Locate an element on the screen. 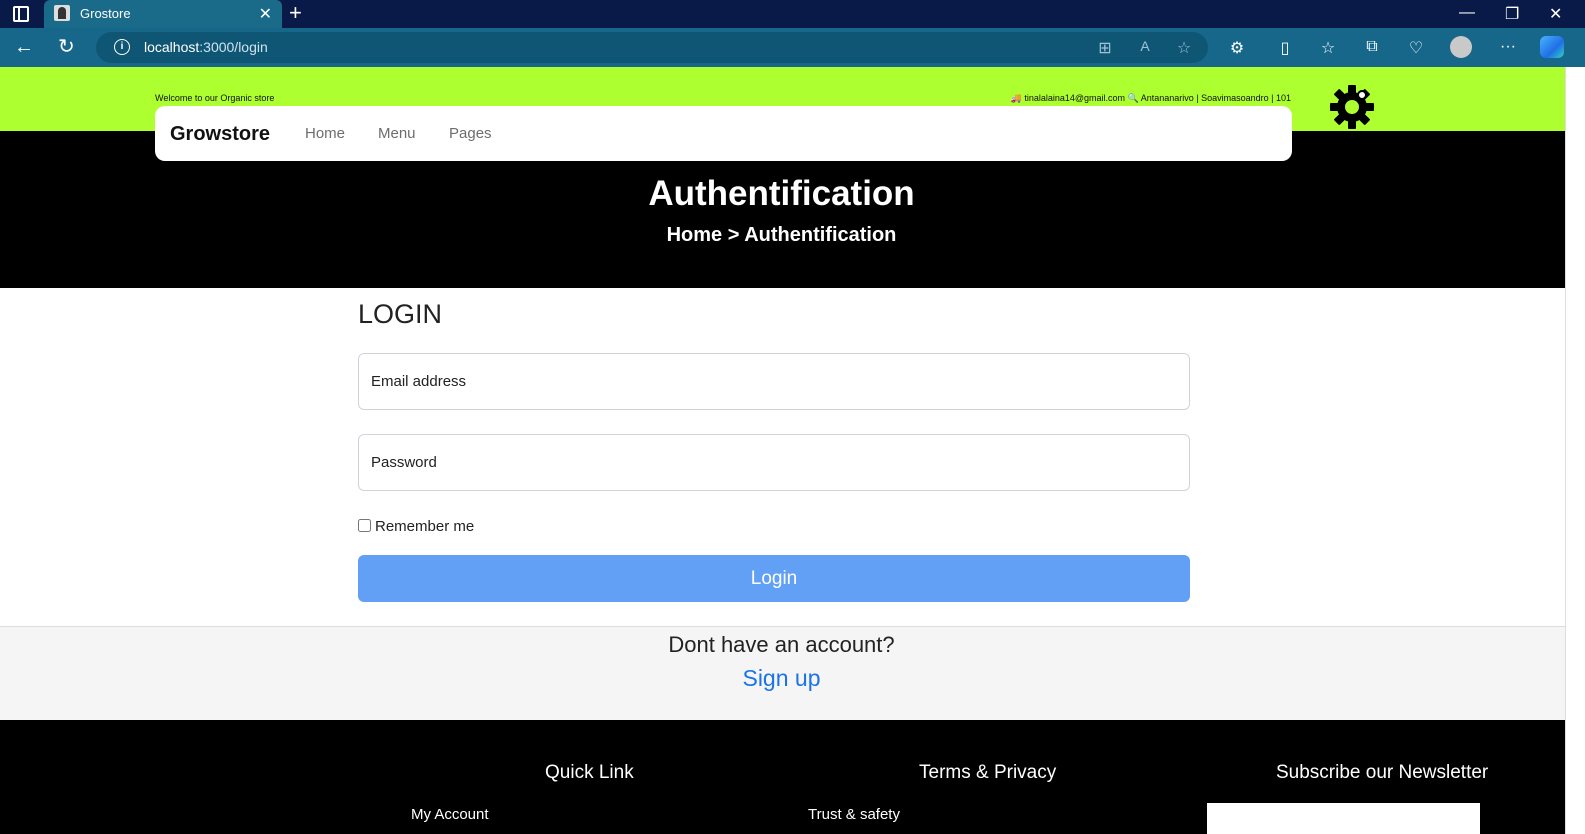  browser-tab-bar: Grostore ✕ + — ❐ ✕ is located at coordinates (792, 14).